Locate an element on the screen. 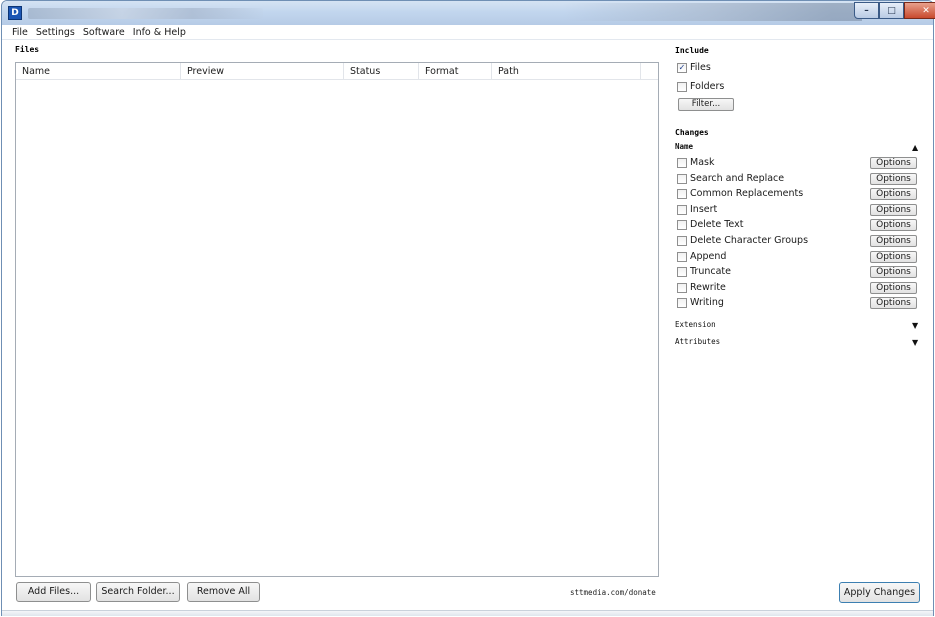 Image resolution: width=935 pixels, height=617 pixels. window-controls: – □ ✕ is located at coordinates (894, 11).